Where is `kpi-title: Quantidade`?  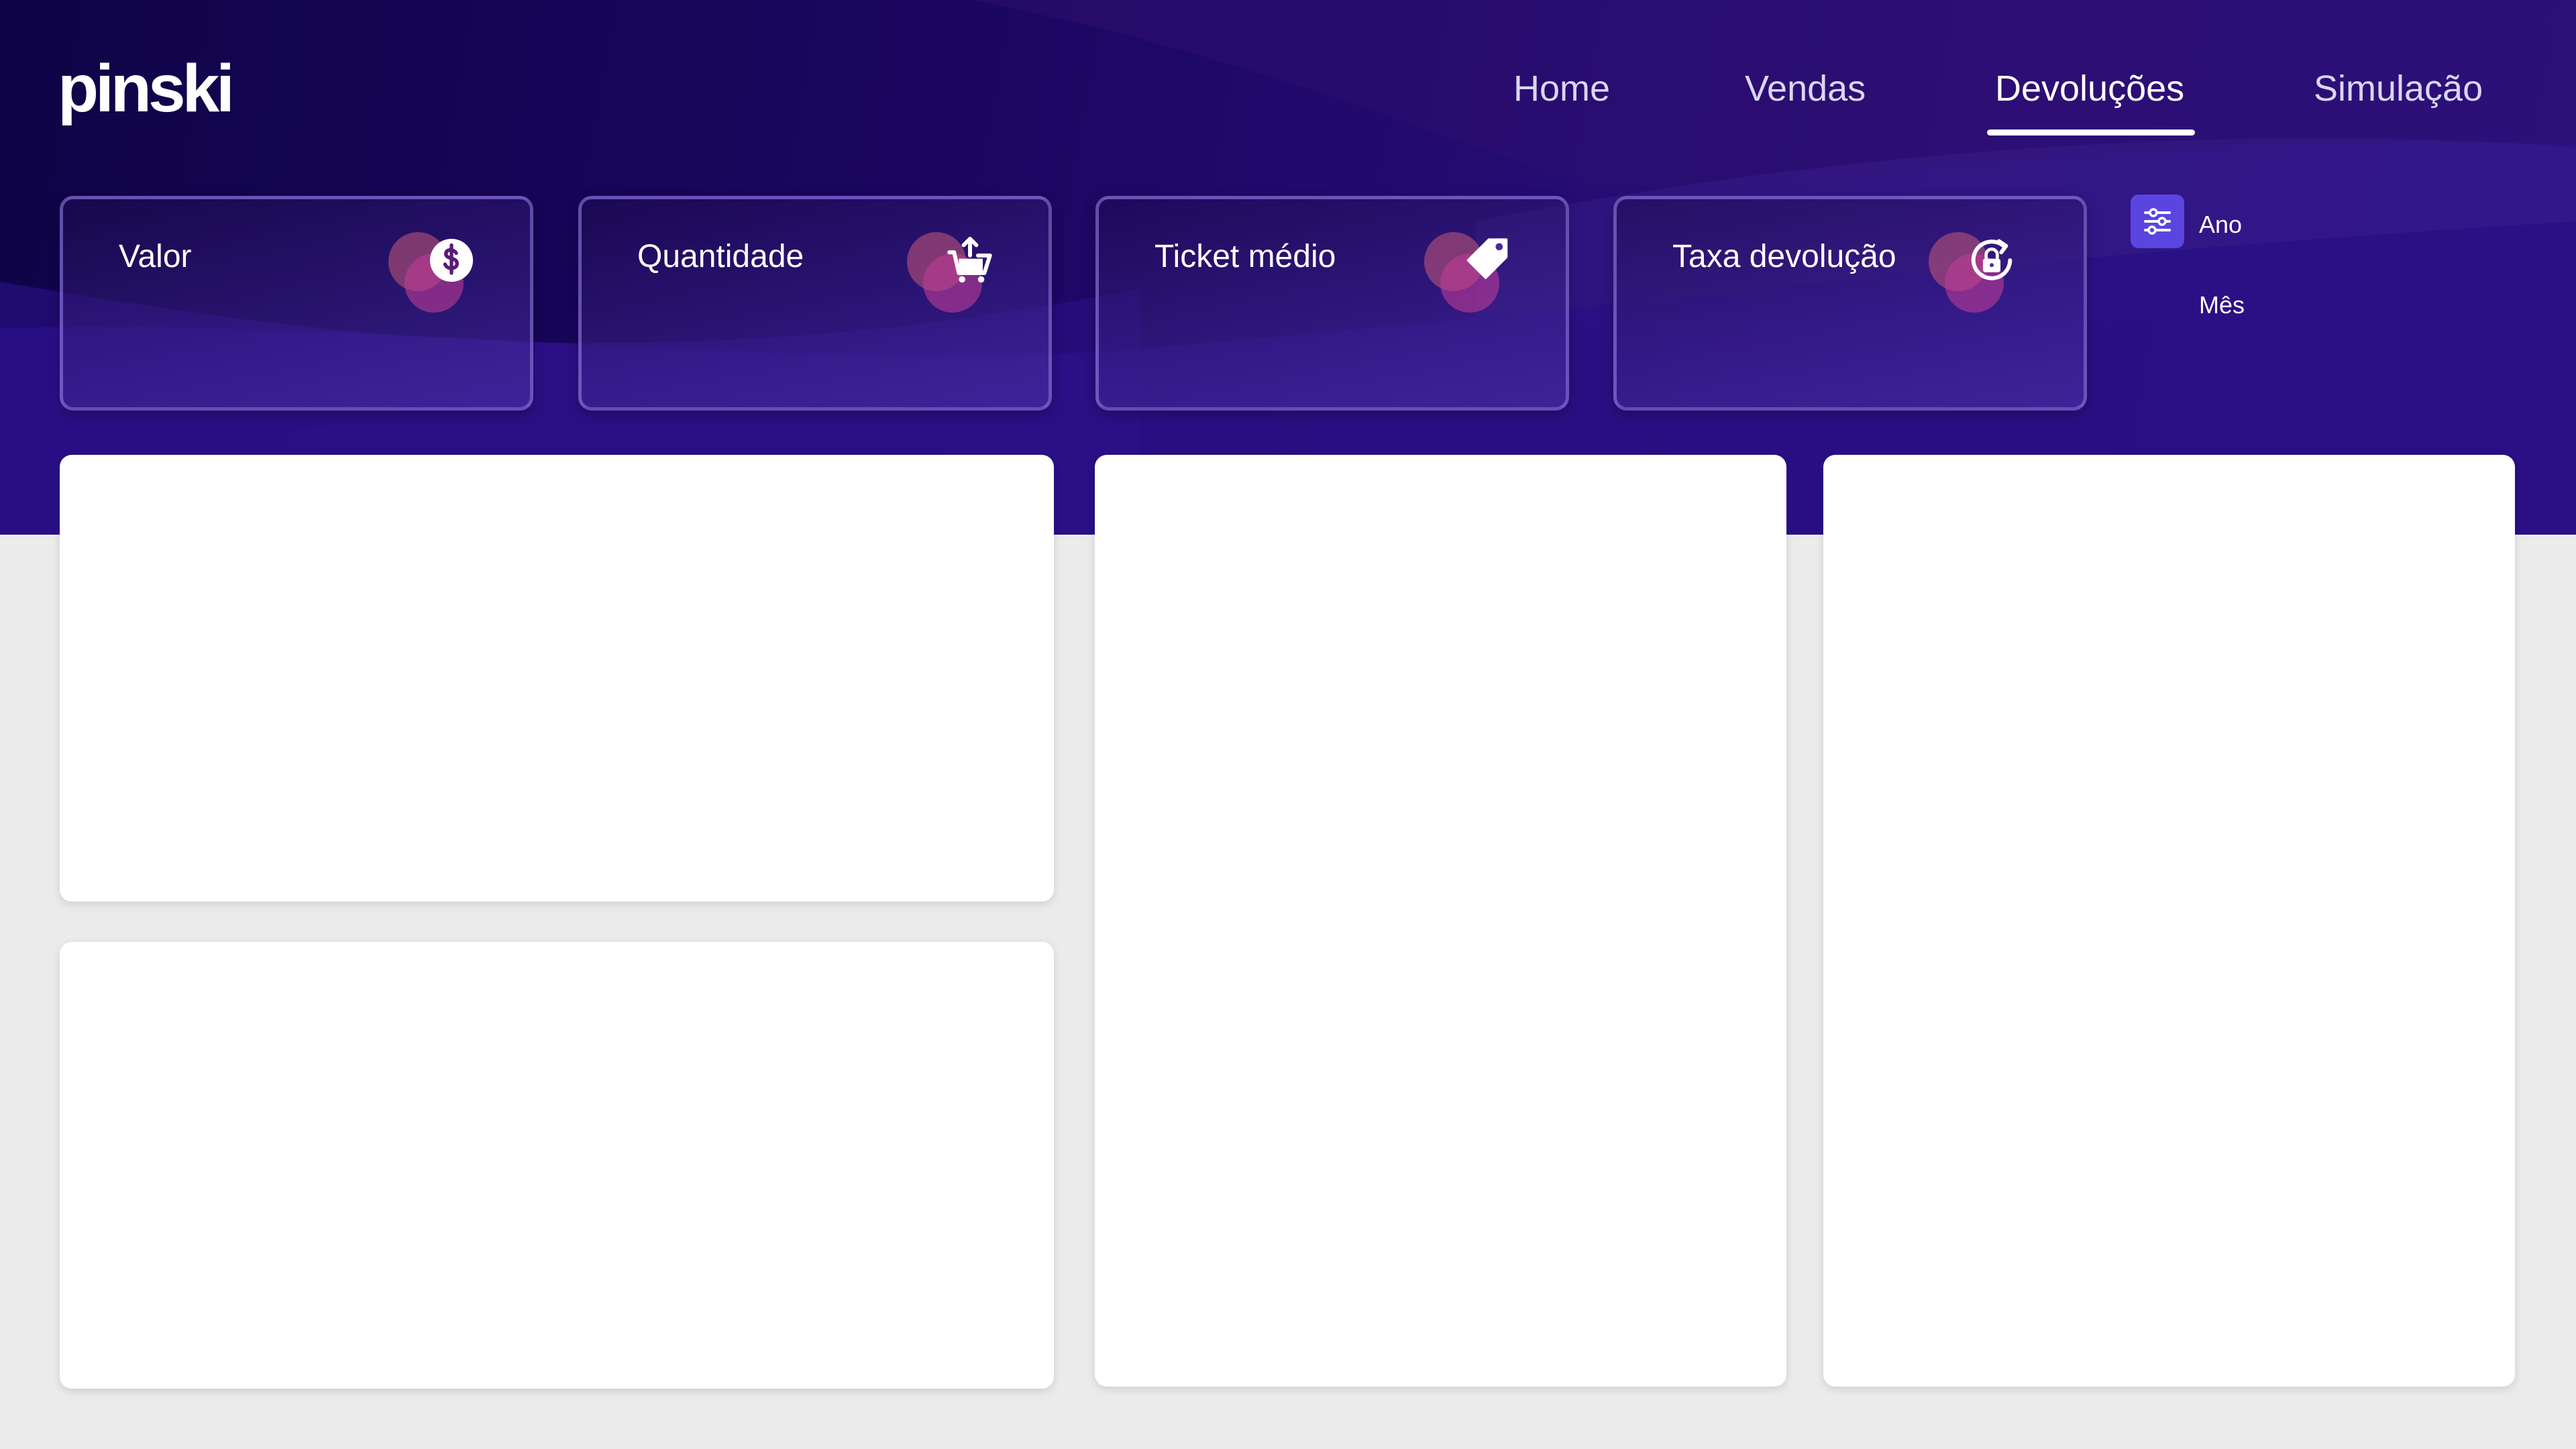
kpi-title: Quantidade is located at coordinates (720, 256).